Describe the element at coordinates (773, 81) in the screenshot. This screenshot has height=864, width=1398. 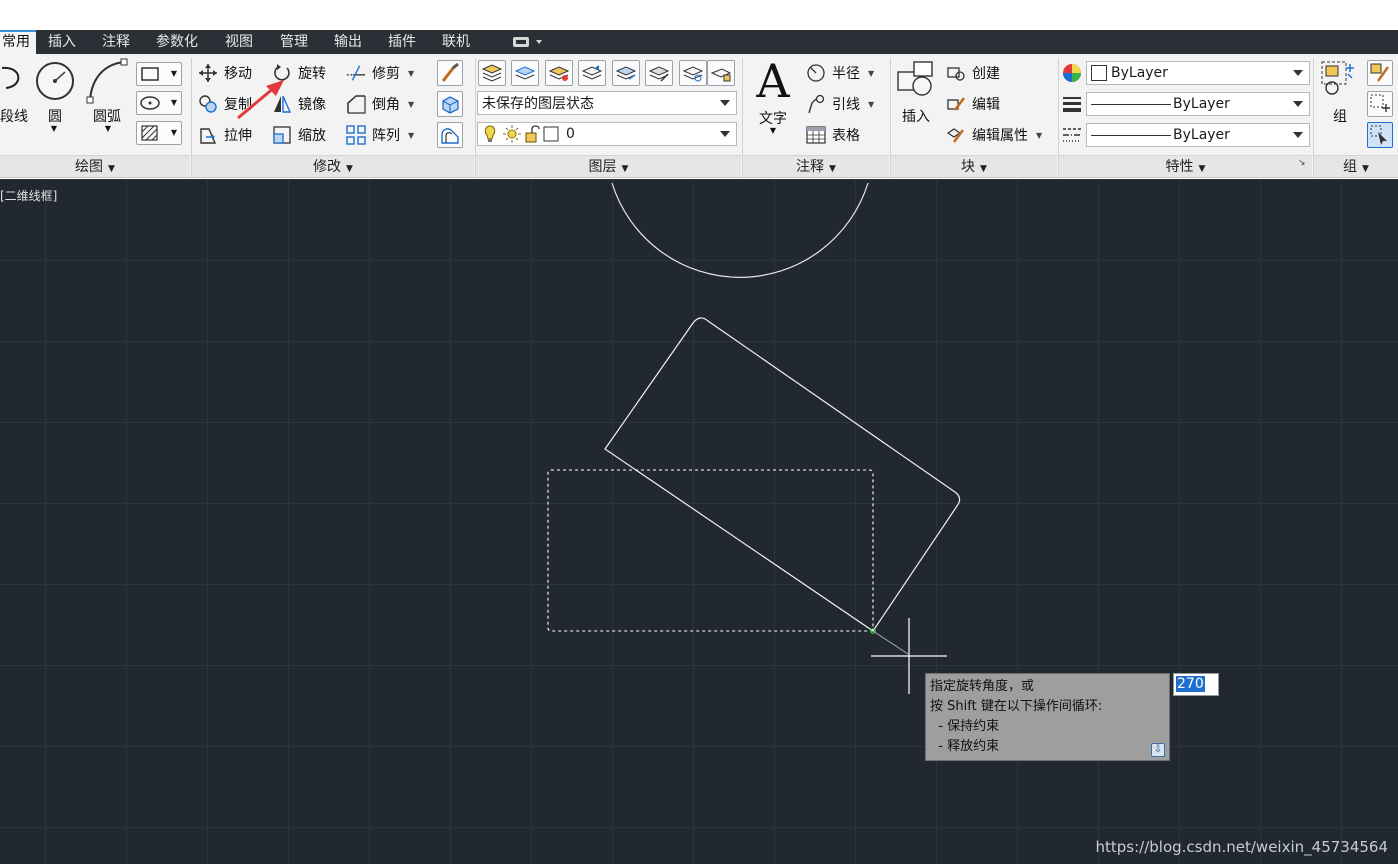
I see `text-tool-icon: A` at that location.